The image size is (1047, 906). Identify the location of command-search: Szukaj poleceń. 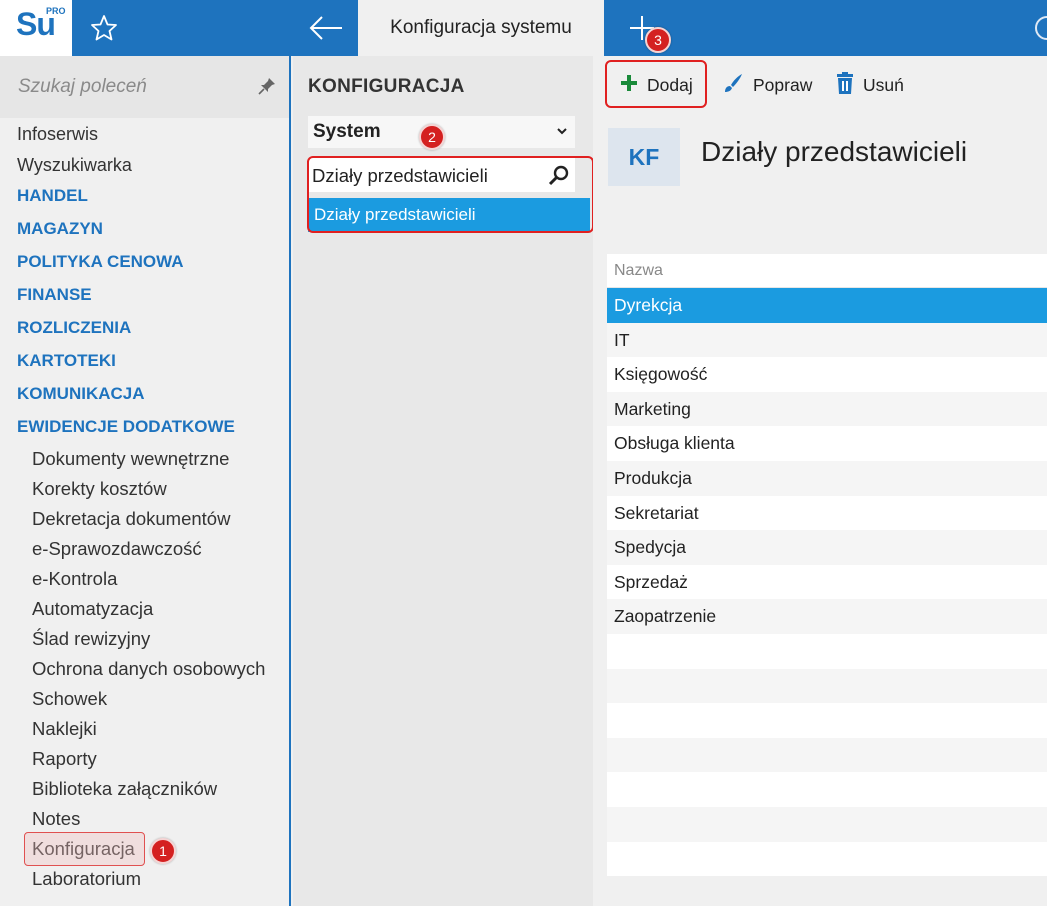
(144, 87).